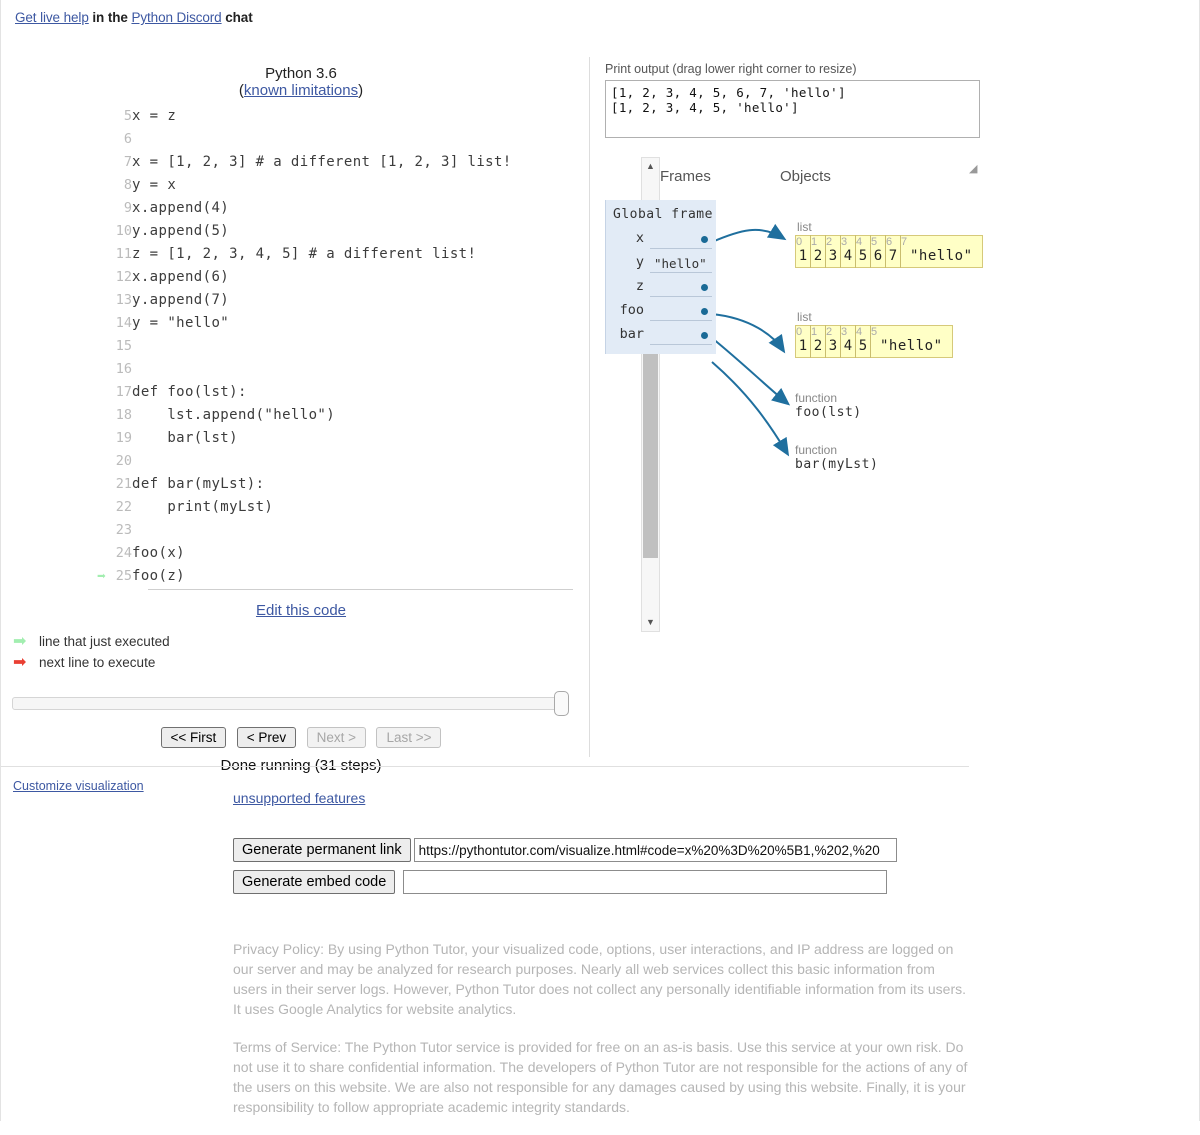 The width and height of the screenshot is (1200, 1135). I want to click on list-cell-value: 5, so click(863, 258).